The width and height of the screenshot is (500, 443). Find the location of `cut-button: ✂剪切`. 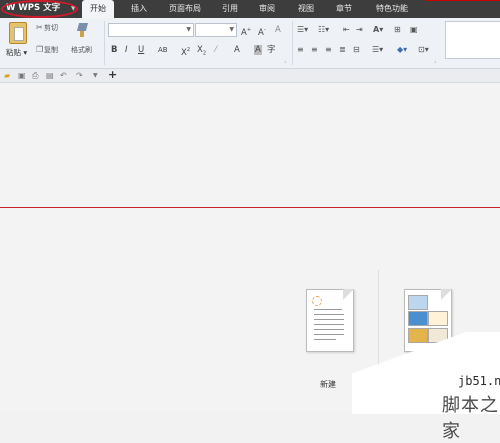

cut-button: ✂剪切 is located at coordinates (47, 28).